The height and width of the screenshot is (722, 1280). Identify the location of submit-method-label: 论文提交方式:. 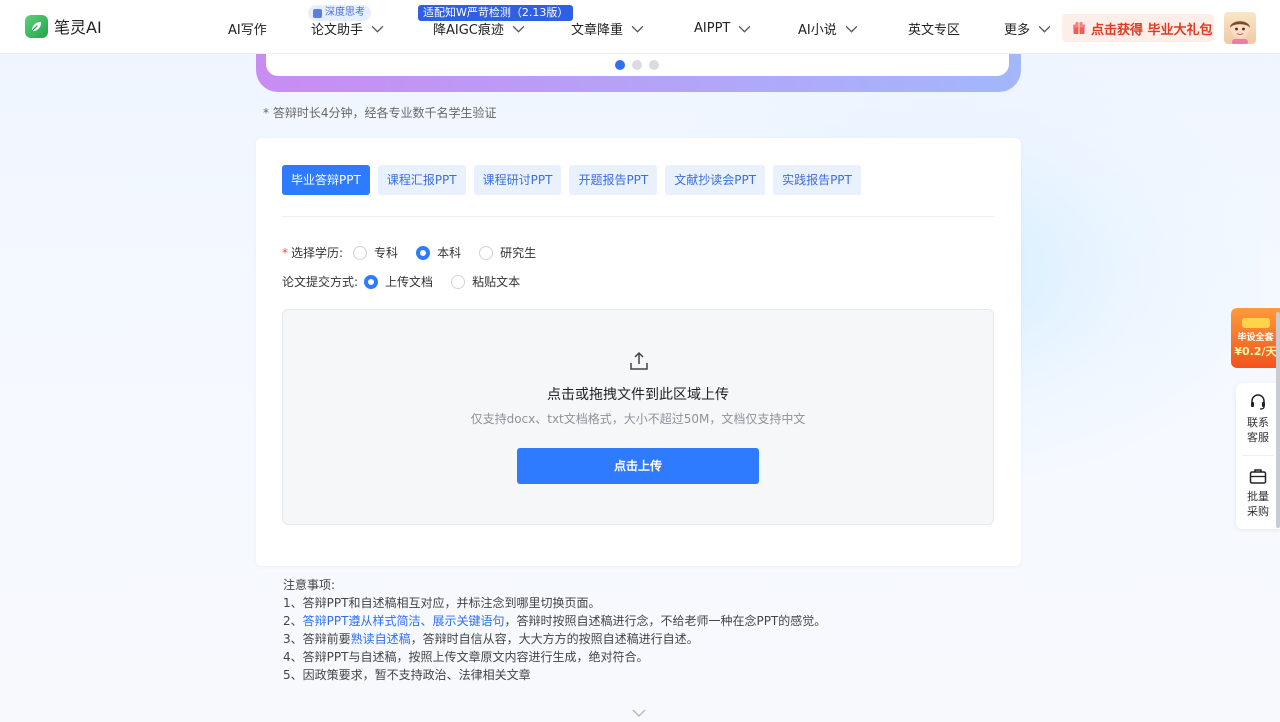
(320, 282).